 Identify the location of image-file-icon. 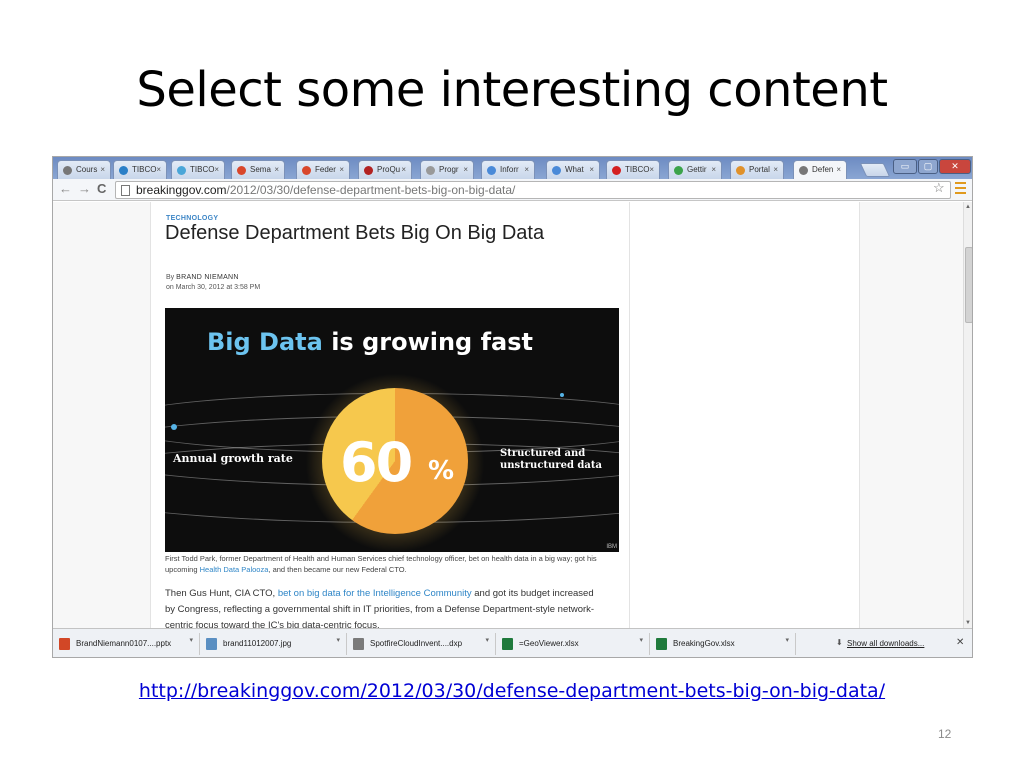
(211, 644).